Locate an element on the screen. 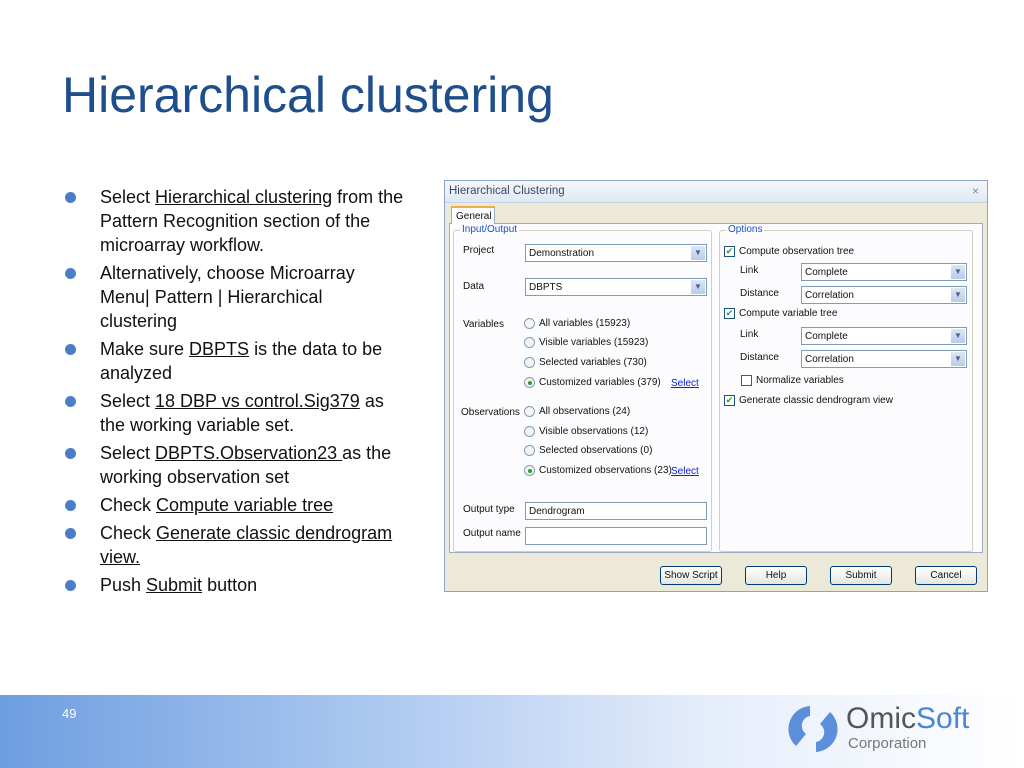  radio-selected-variables: Selected variables (730) is located at coordinates (585, 362).